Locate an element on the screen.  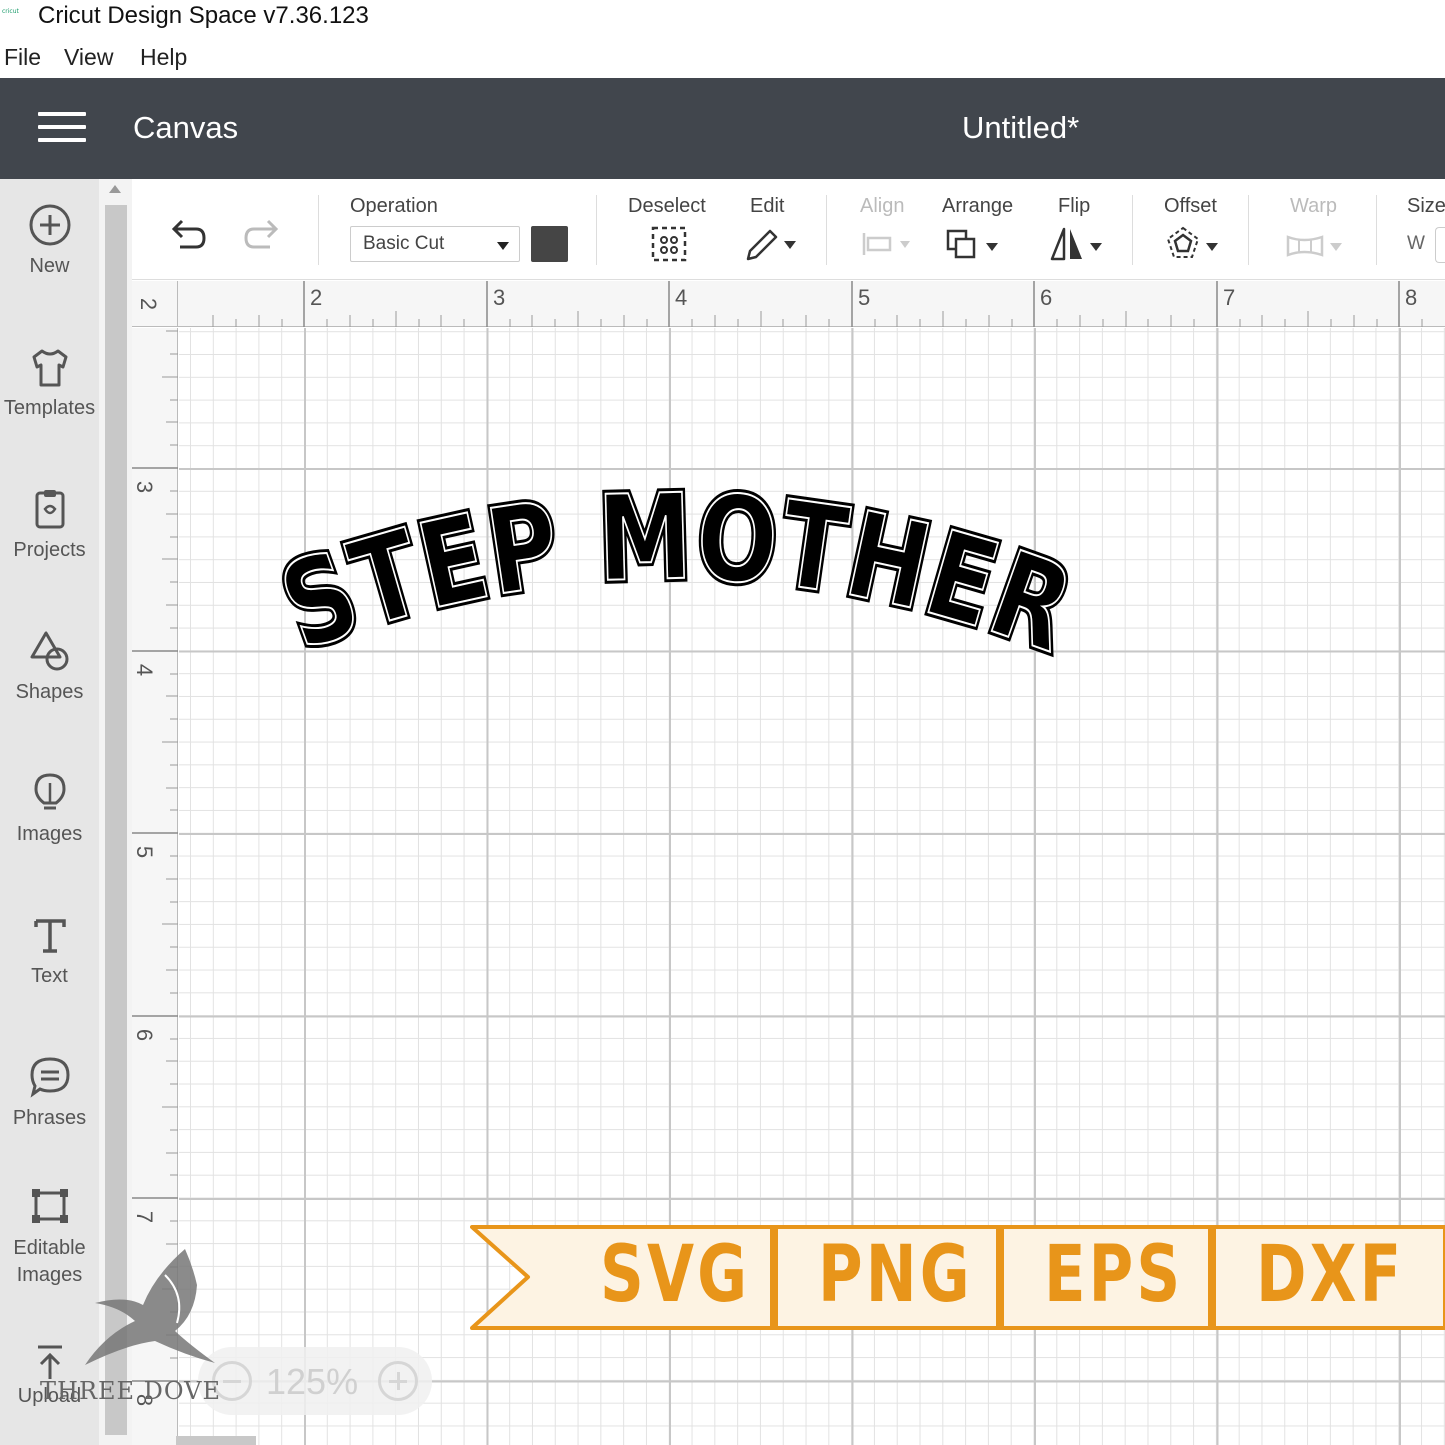
sidebar-item-shapes: Shapes is located at coordinates (49, 666).